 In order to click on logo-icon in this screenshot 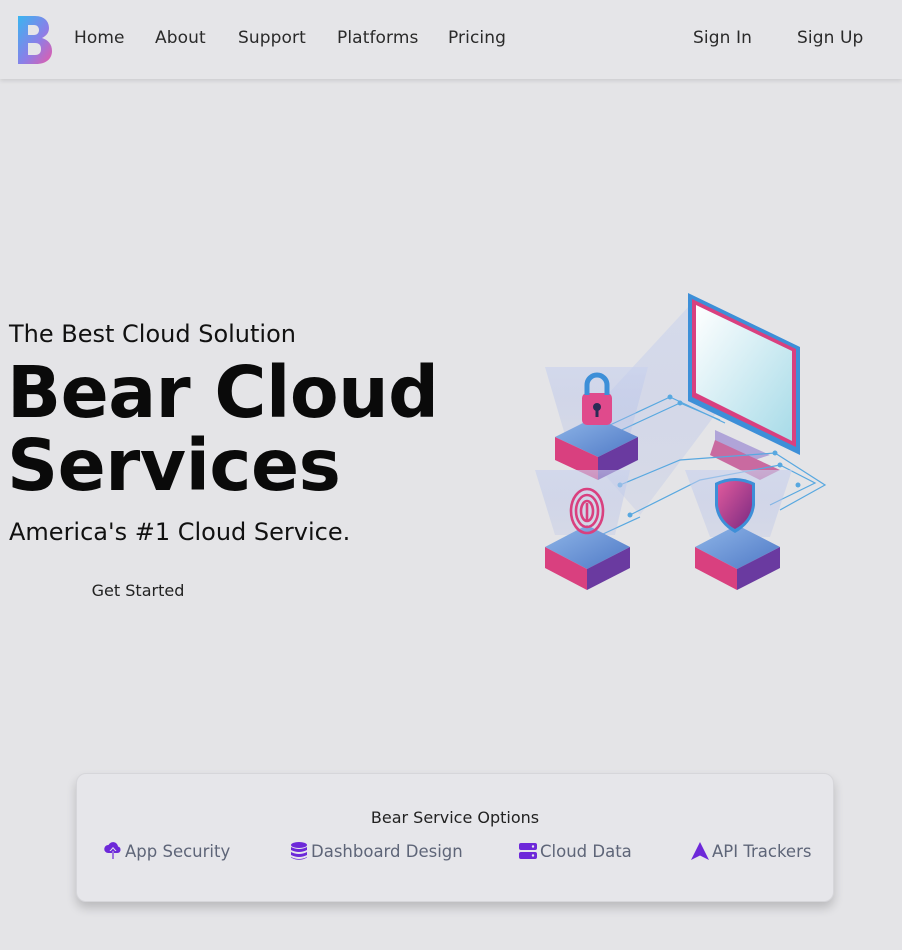, I will do `click(34, 40)`.